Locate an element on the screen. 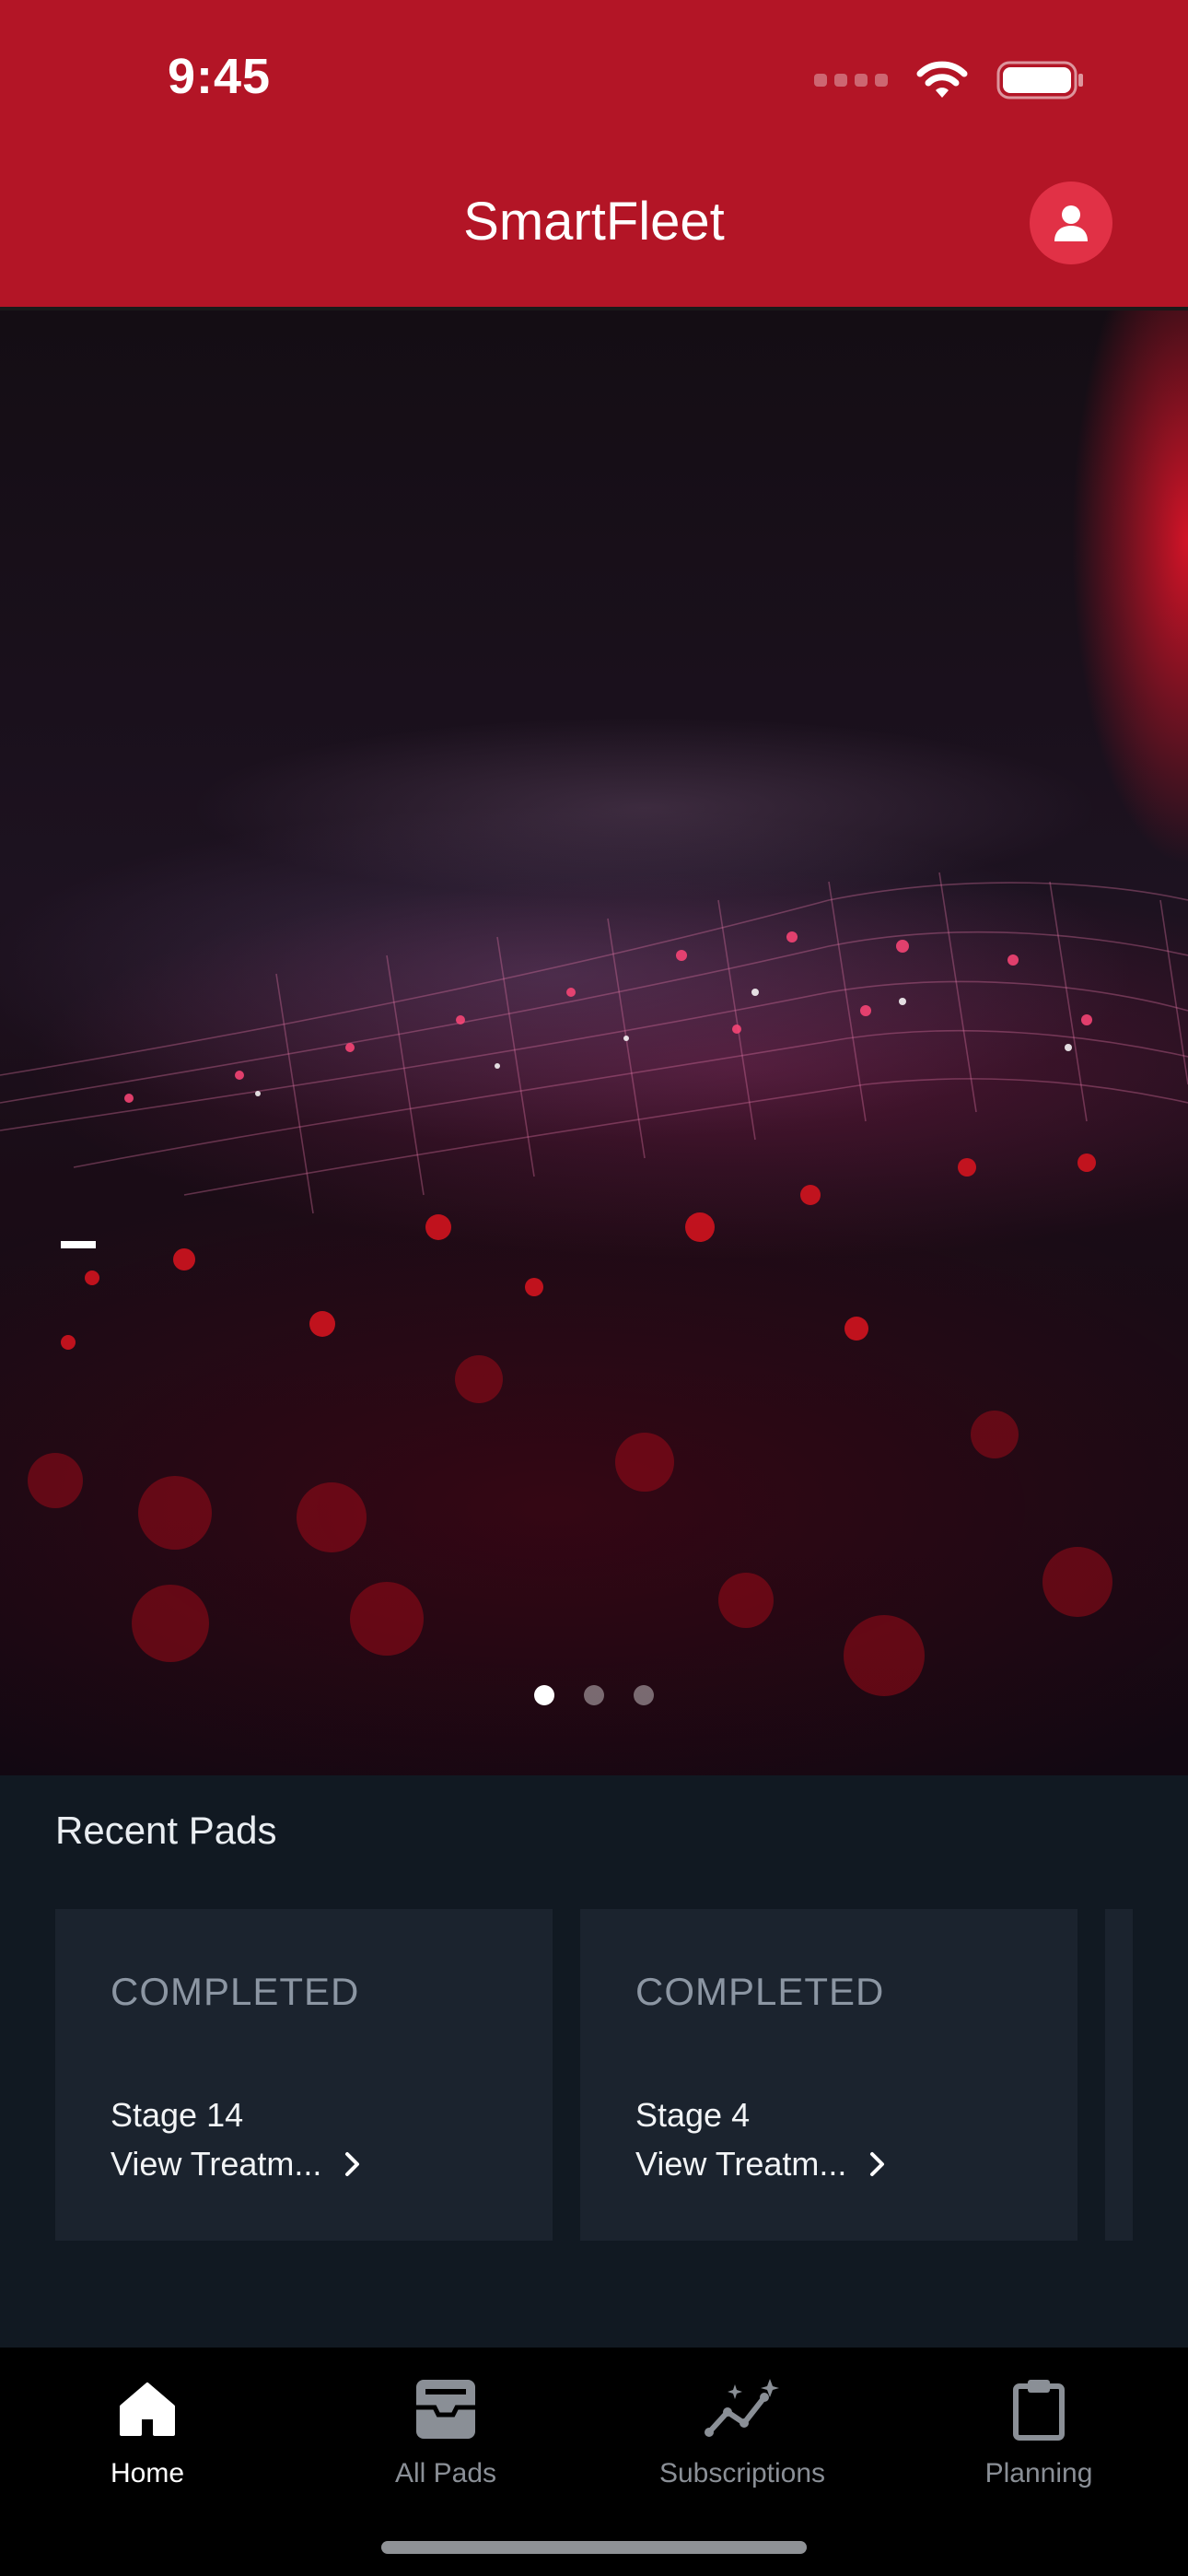 The width and height of the screenshot is (1188, 2576). tab-label: Home is located at coordinates (147, 2473).